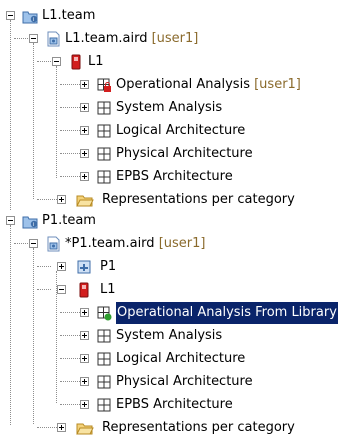  Describe the element at coordinates (108, 266) in the screenshot. I see `tree-item-label: P1` at that location.